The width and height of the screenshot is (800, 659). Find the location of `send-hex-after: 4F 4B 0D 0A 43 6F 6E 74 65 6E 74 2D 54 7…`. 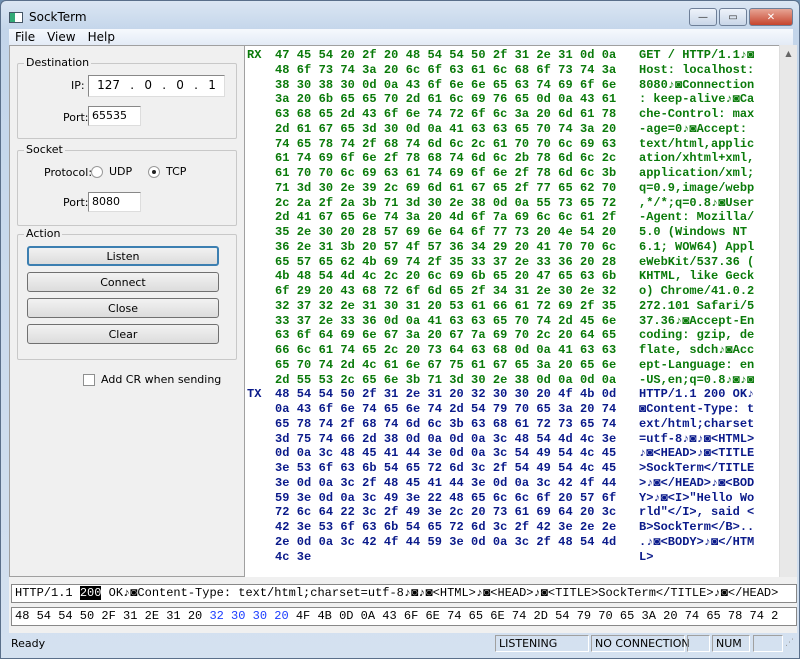

send-hex-after: 4F 4B 0D 0A 43 6F 6E 74 65 6E 74 2D 54 7… is located at coordinates (533, 616).